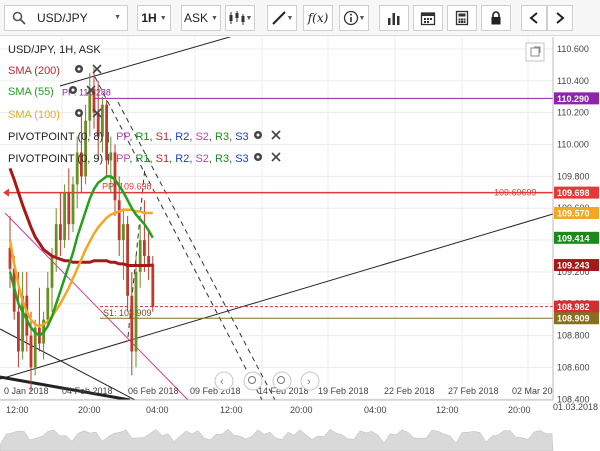 The width and height of the screenshot is (600, 451). I want to click on lock-button, so click(496, 18).